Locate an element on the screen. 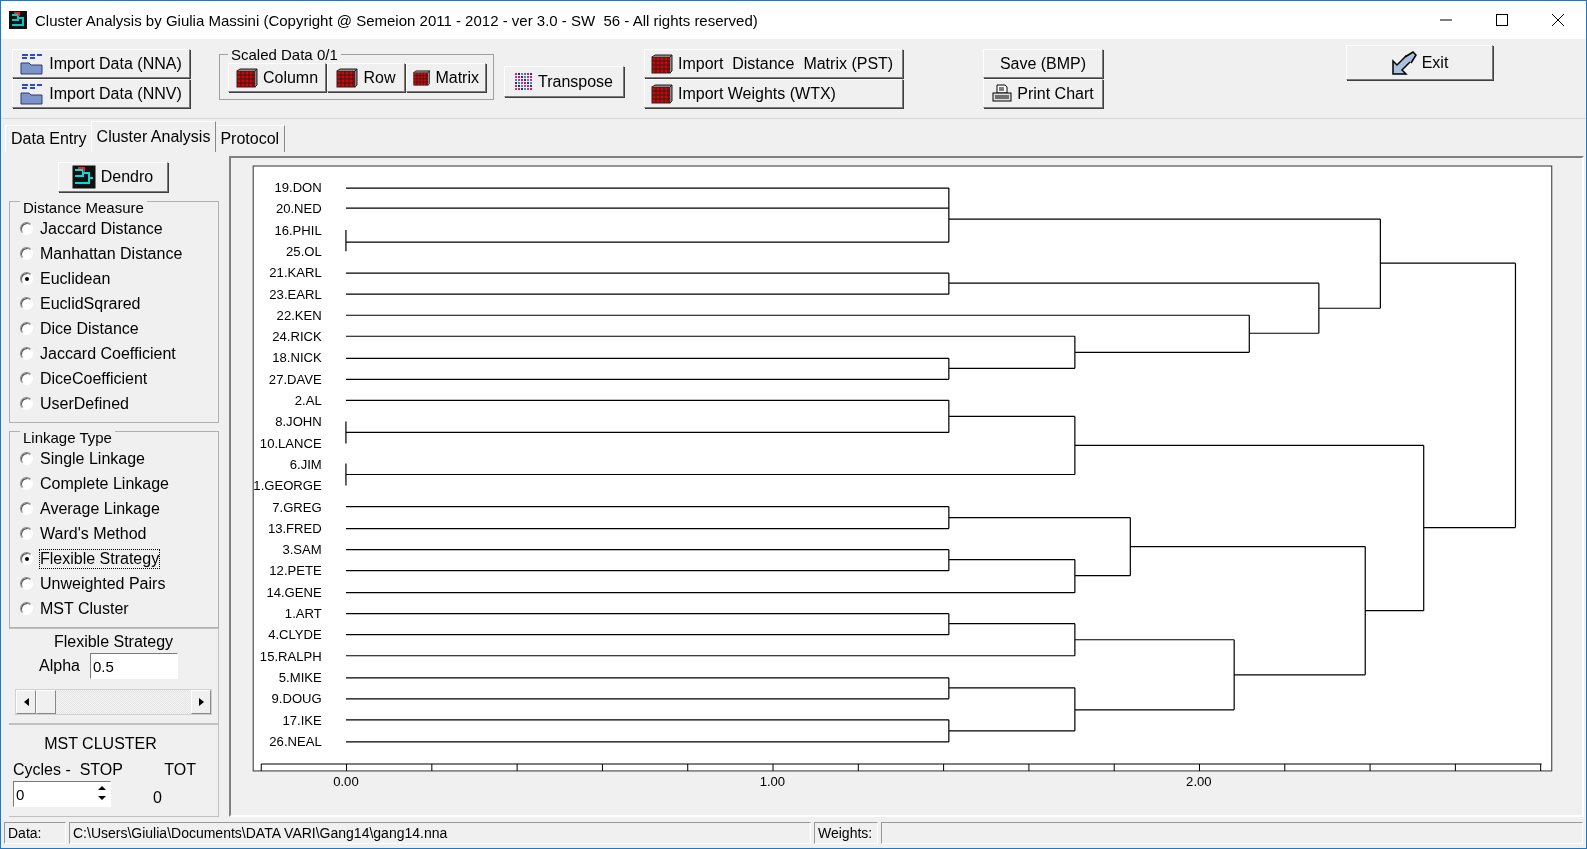 The height and width of the screenshot is (849, 1587). stop-spin-field: 0 is located at coordinates (62, 794).